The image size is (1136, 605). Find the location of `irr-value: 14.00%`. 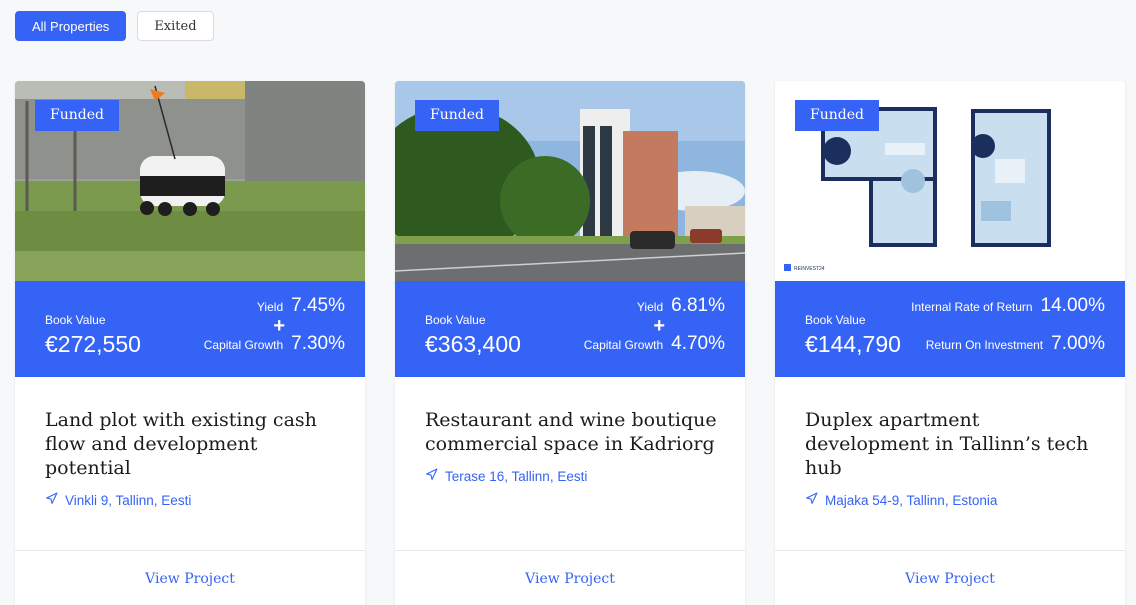

irr-value: 14.00% is located at coordinates (1072, 305).